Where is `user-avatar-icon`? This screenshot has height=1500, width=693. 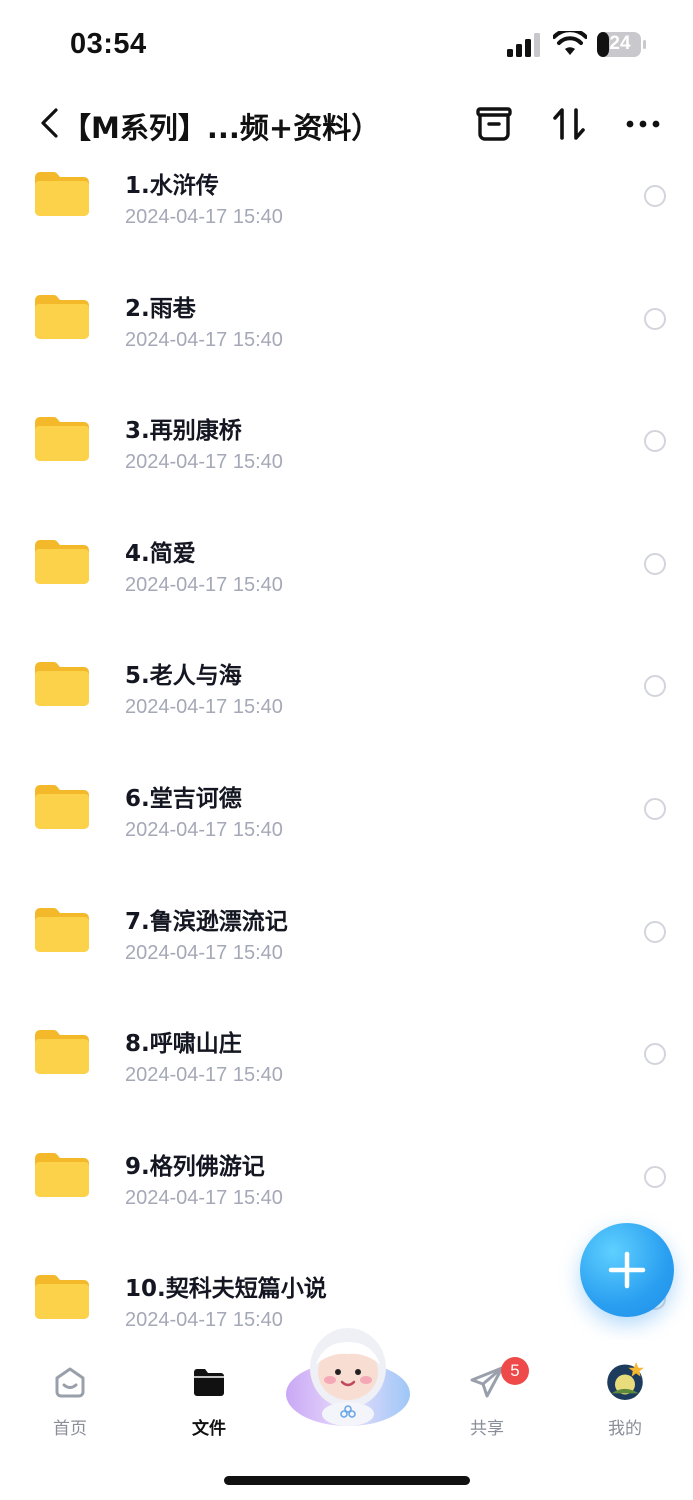 user-avatar-icon is located at coordinates (625, 1381).